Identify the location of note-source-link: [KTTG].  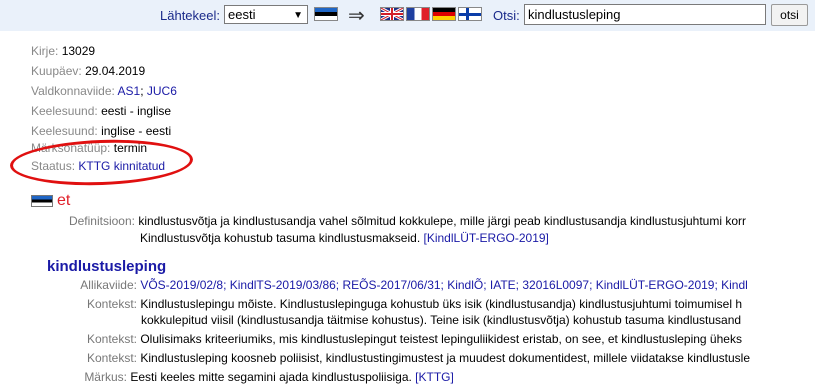
(434, 377).